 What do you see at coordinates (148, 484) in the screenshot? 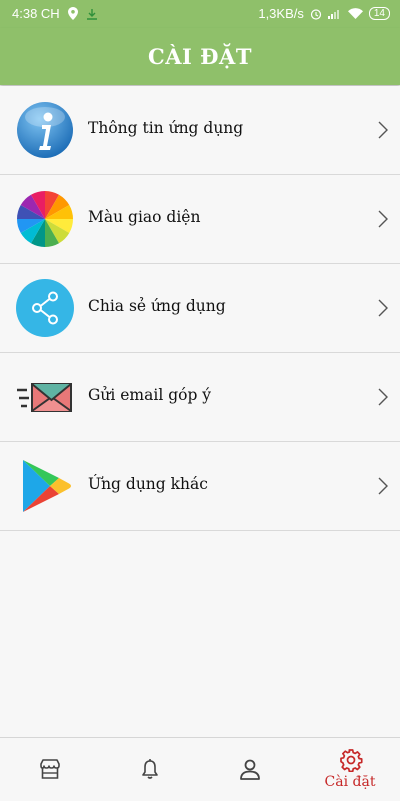
I see `settings-item-label: Ứng dụng khác` at bounding box center [148, 484].